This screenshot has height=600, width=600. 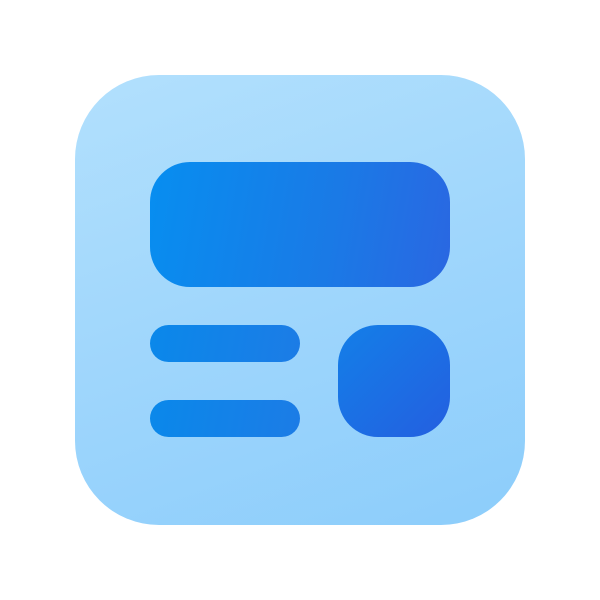 What do you see at coordinates (300, 224) in the screenshot?
I see `header-block` at bounding box center [300, 224].